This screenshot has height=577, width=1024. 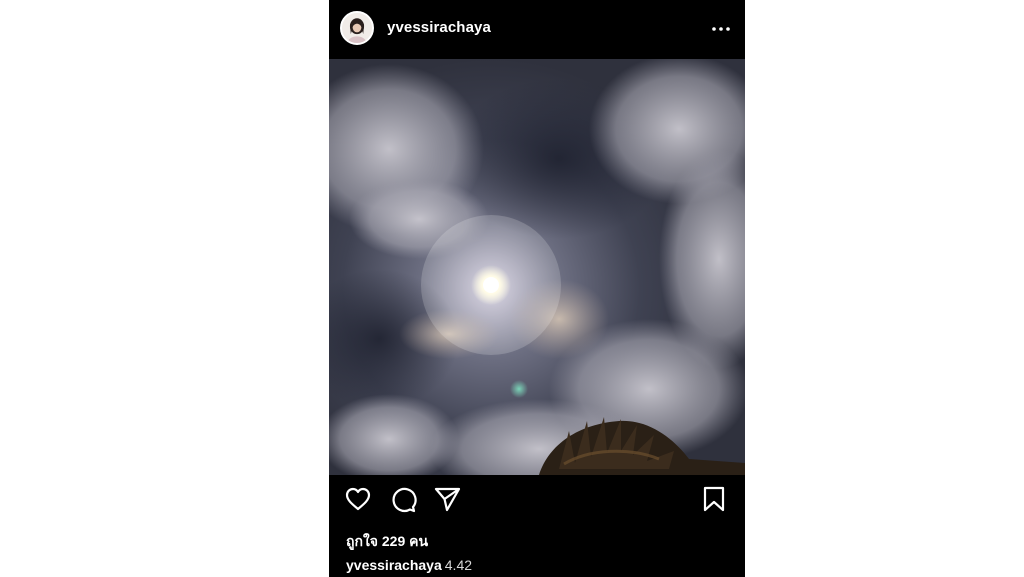 I want to click on post-caption: yvessirachaya 4.42, so click(x=409, y=565).